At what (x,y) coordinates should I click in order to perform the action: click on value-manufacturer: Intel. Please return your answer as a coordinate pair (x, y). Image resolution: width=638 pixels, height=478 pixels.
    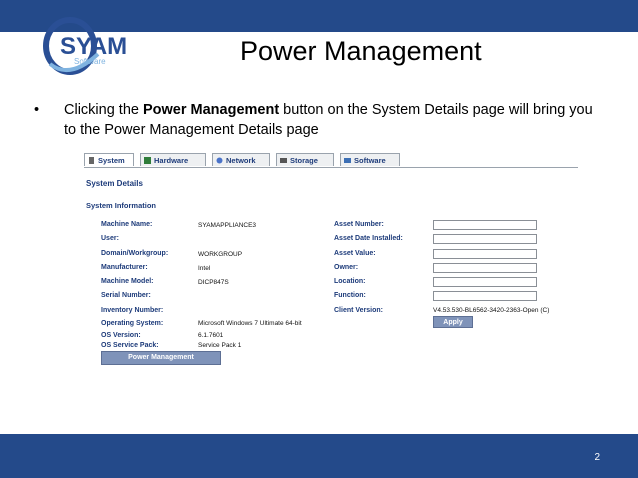
    Looking at the image, I should click on (204, 268).